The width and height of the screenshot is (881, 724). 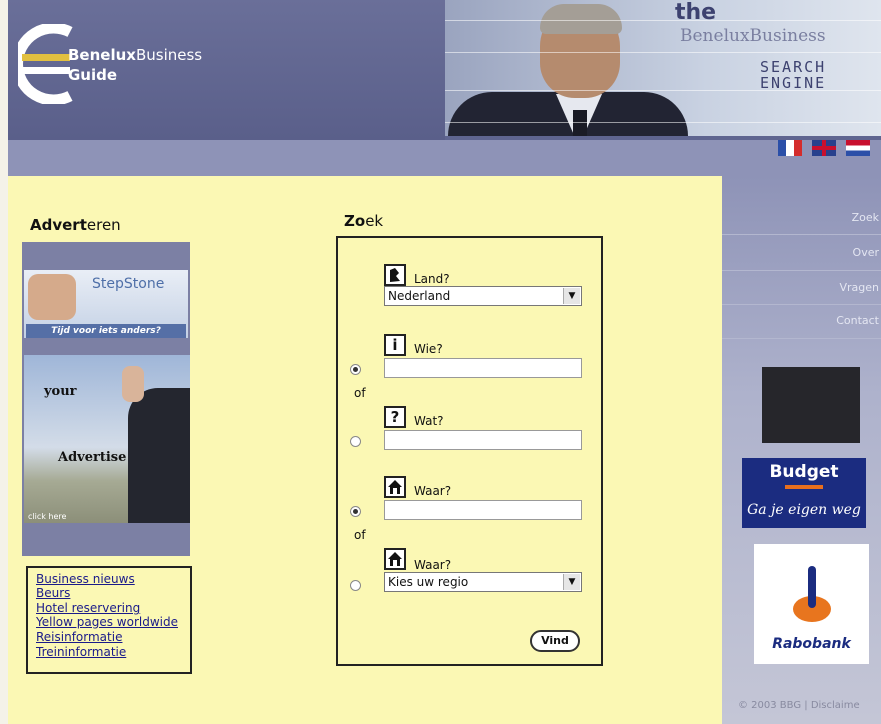 I want to click on banner-click-here: click here, so click(x=47, y=516).